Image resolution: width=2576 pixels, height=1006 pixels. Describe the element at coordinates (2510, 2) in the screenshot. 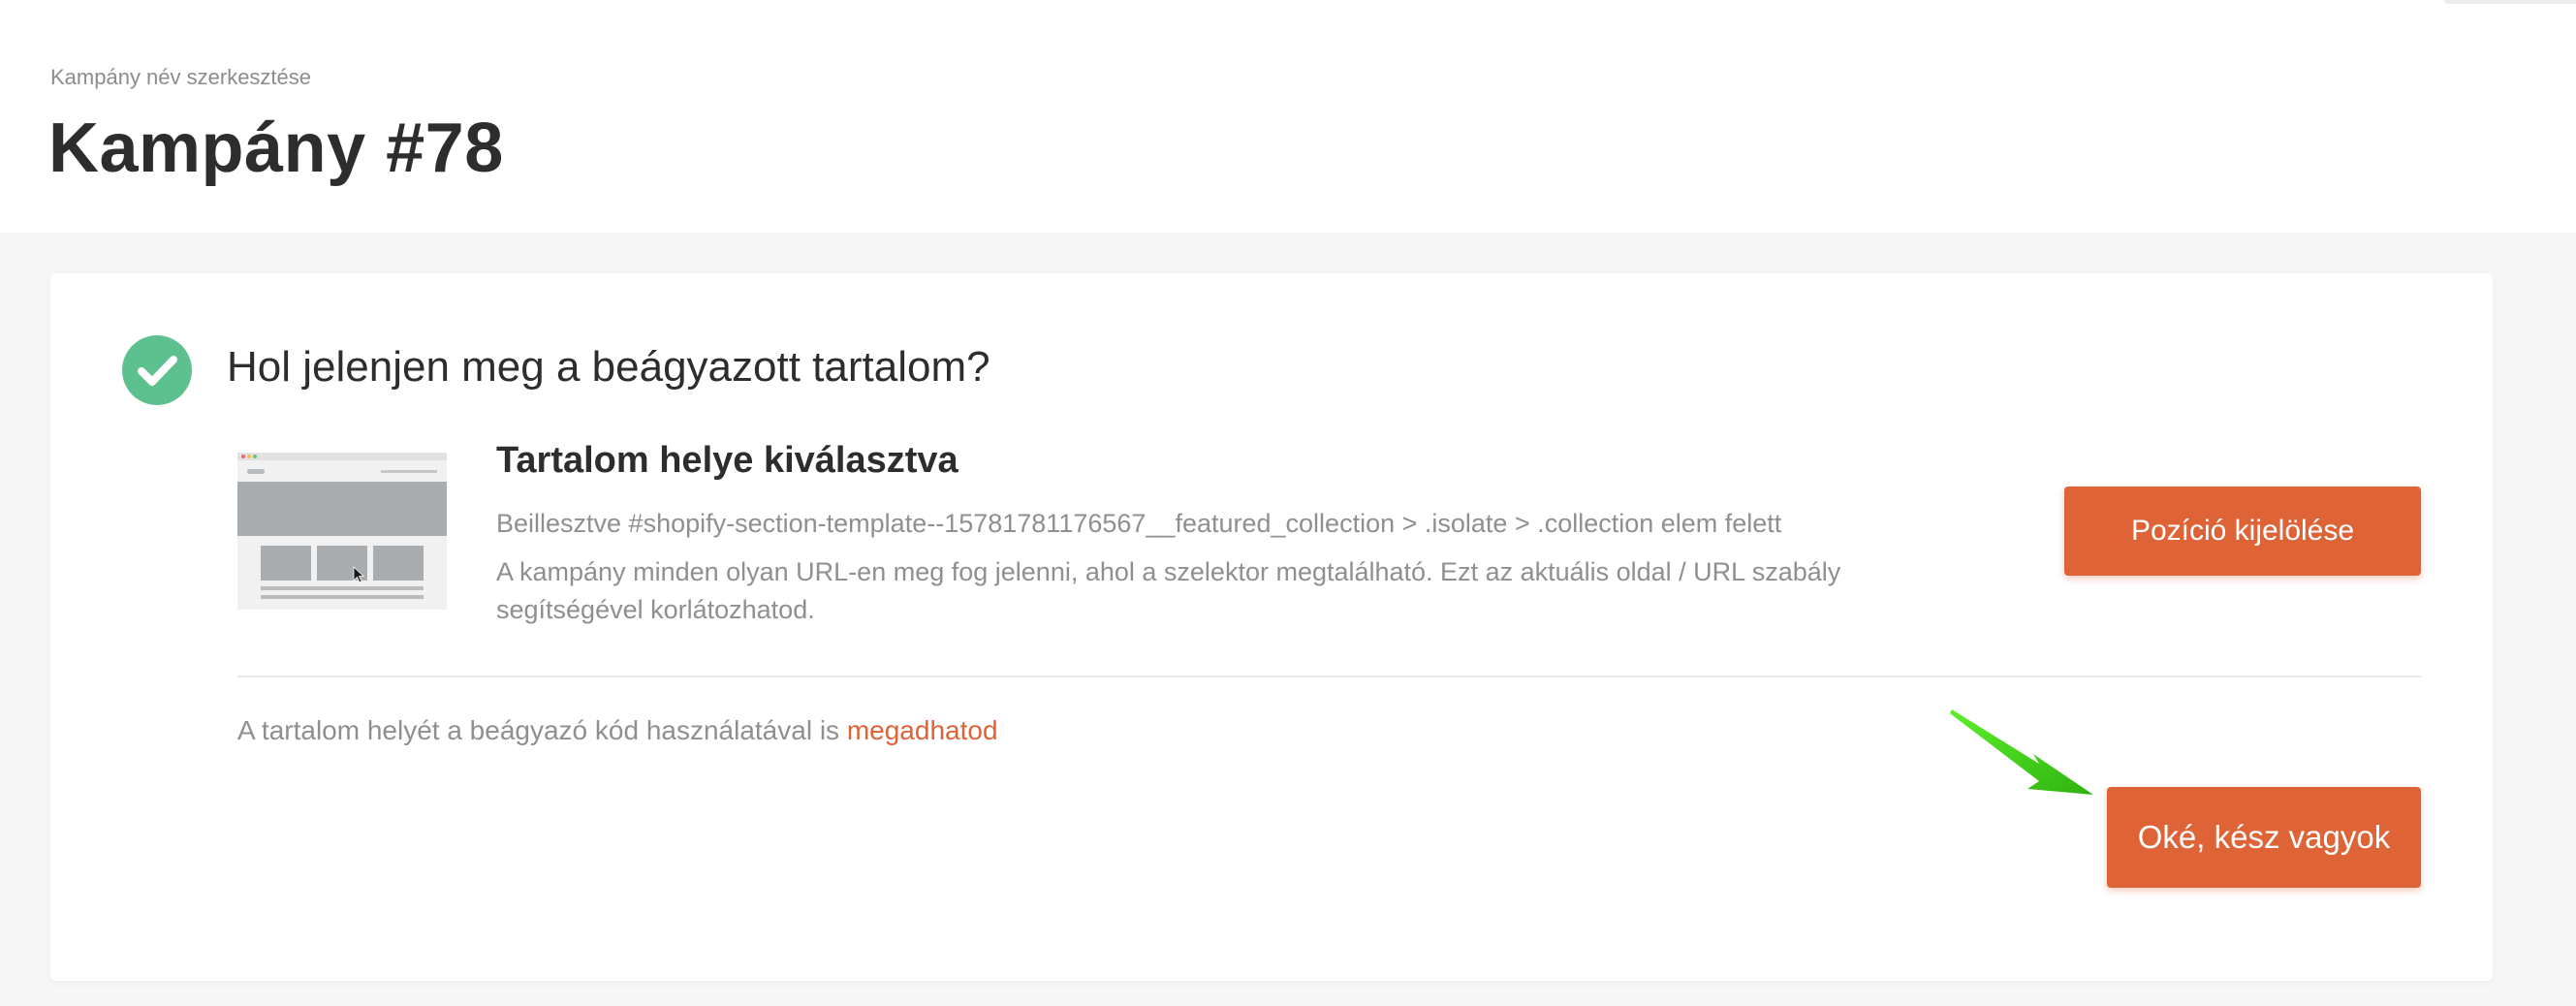

I see `top-right-tab` at that location.